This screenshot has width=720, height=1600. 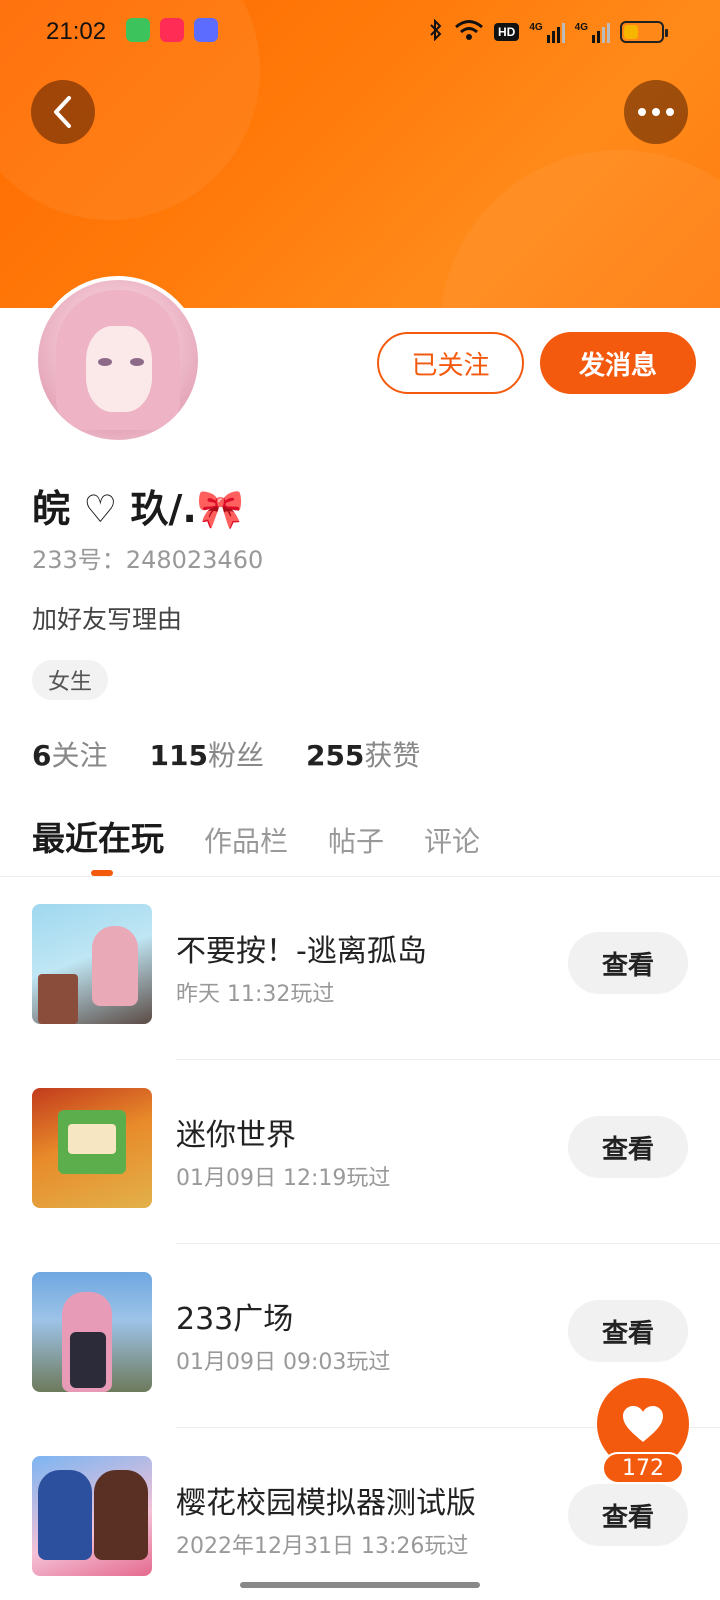 What do you see at coordinates (235, 755) in the screenshot?
I see `stat-fans-label: 粉丝` at bounding box center [235, 755].